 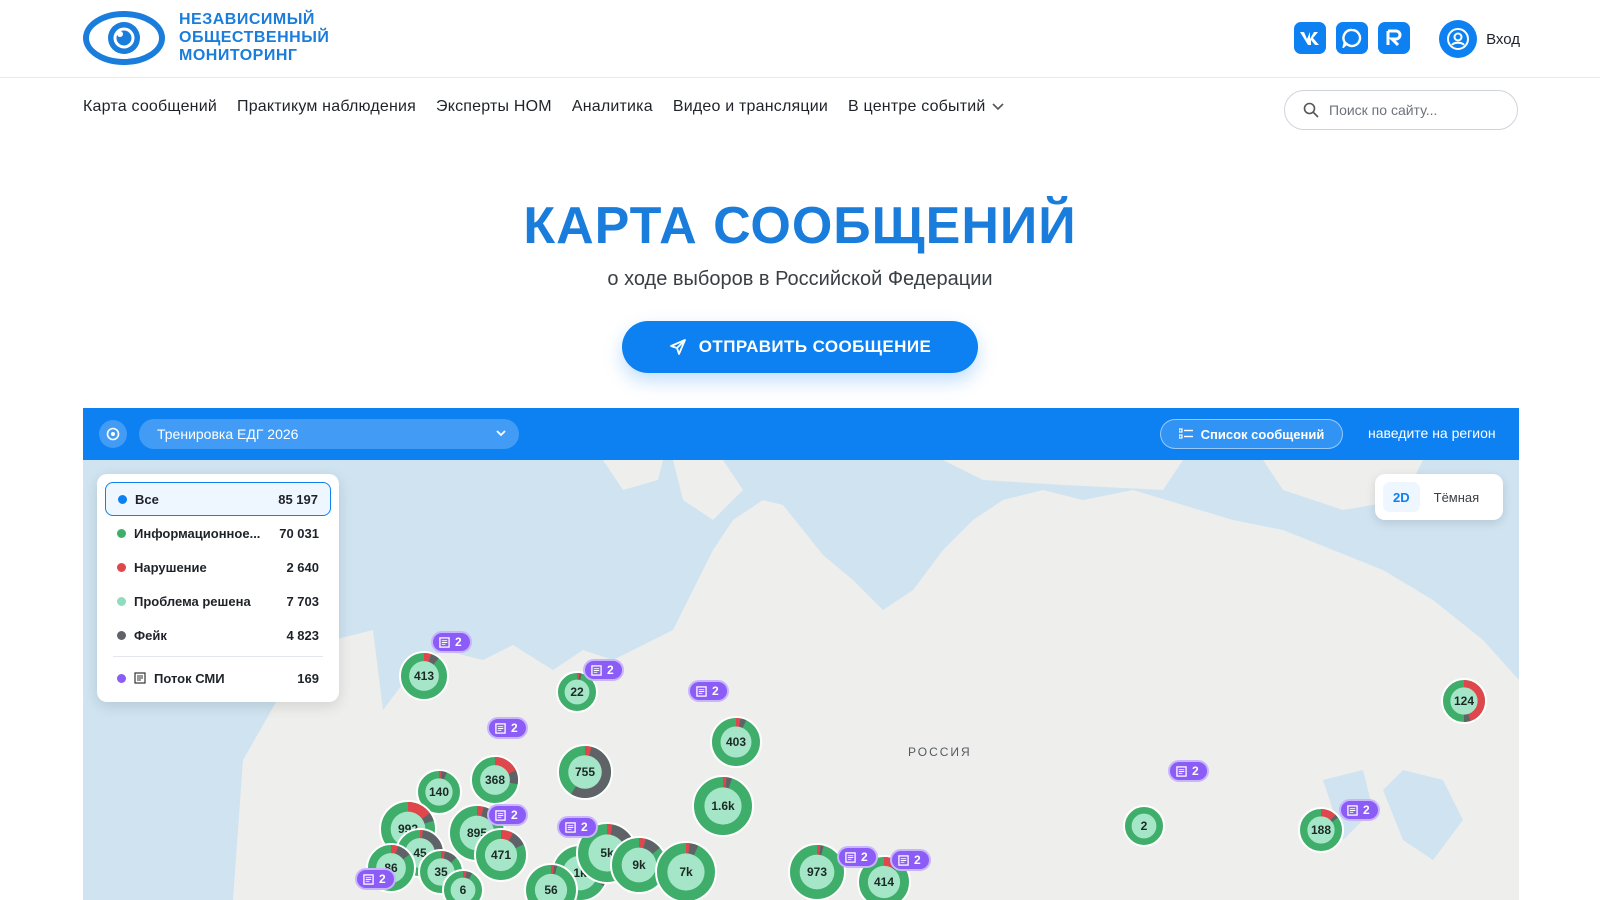 What do you see at coordinates (1457, 497) in the screenshot?
I see `view-dark-option: Тёмная` at bounding box center [1457, 497].